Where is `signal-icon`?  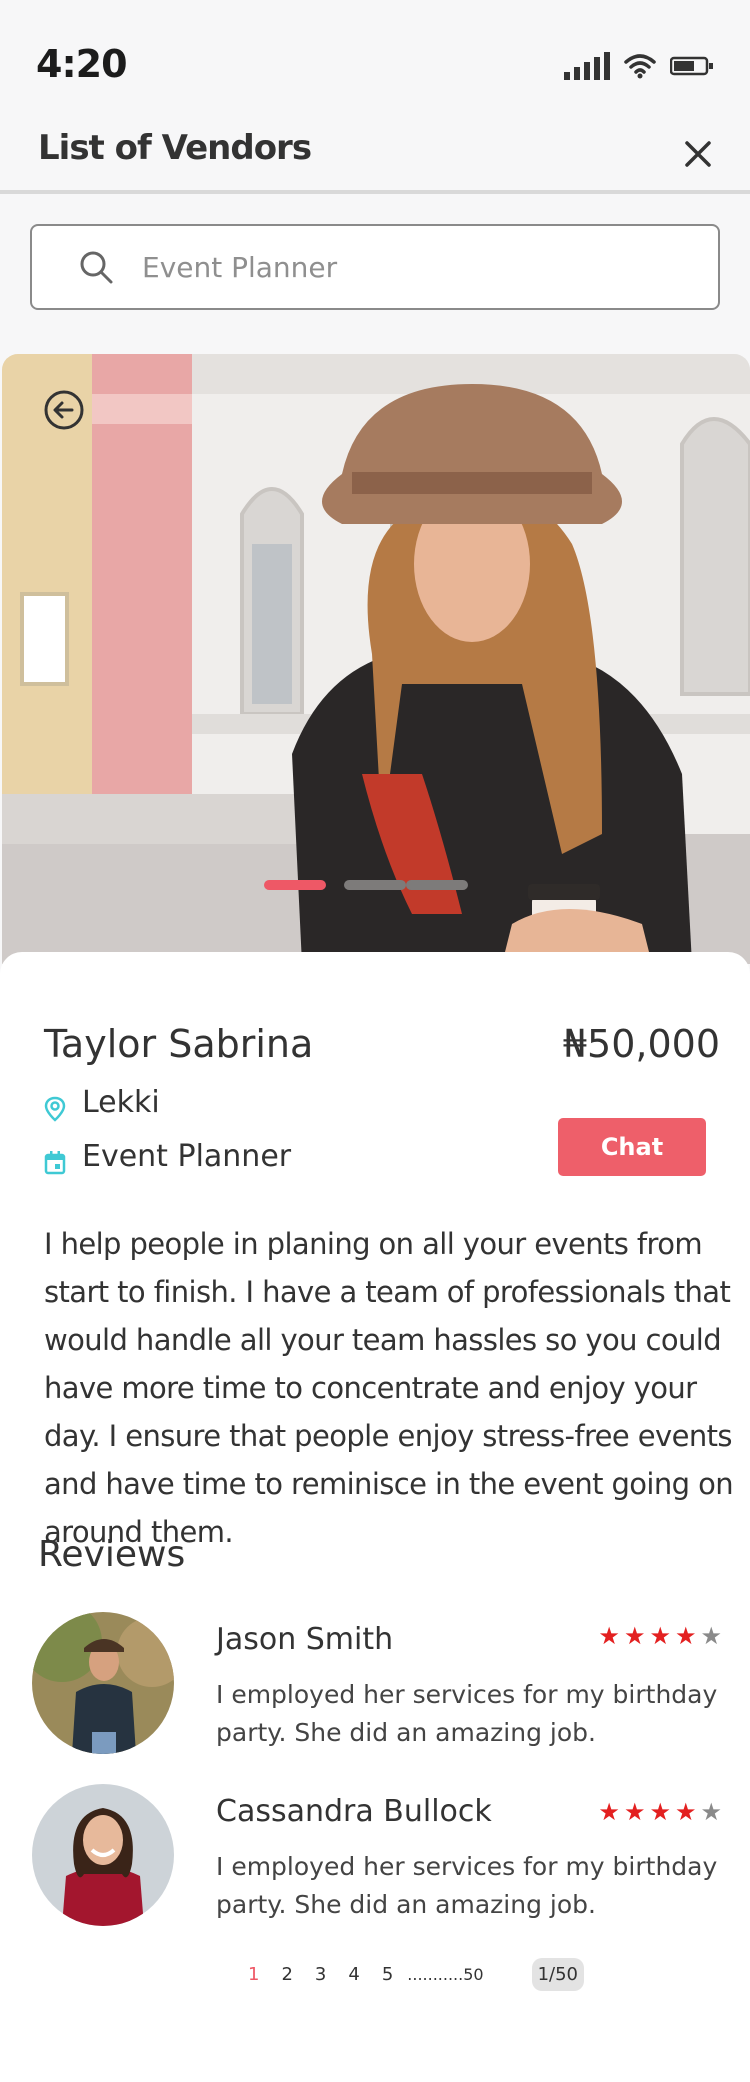
signal-icon is located at coordinates (587, 66).